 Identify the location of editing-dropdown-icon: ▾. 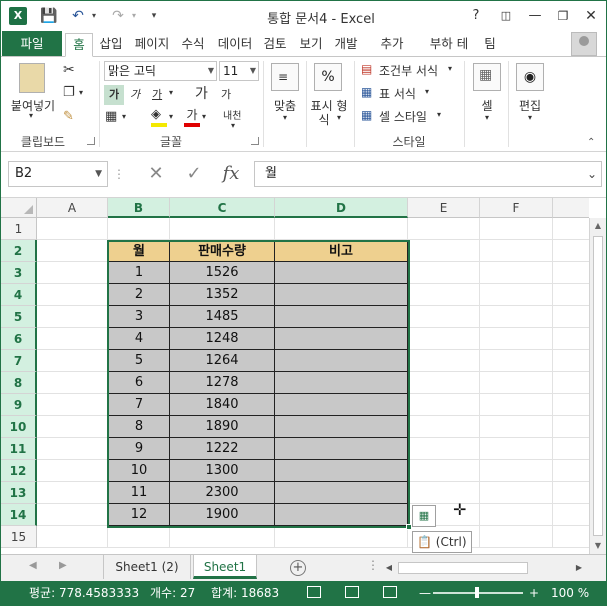
(530, 117).